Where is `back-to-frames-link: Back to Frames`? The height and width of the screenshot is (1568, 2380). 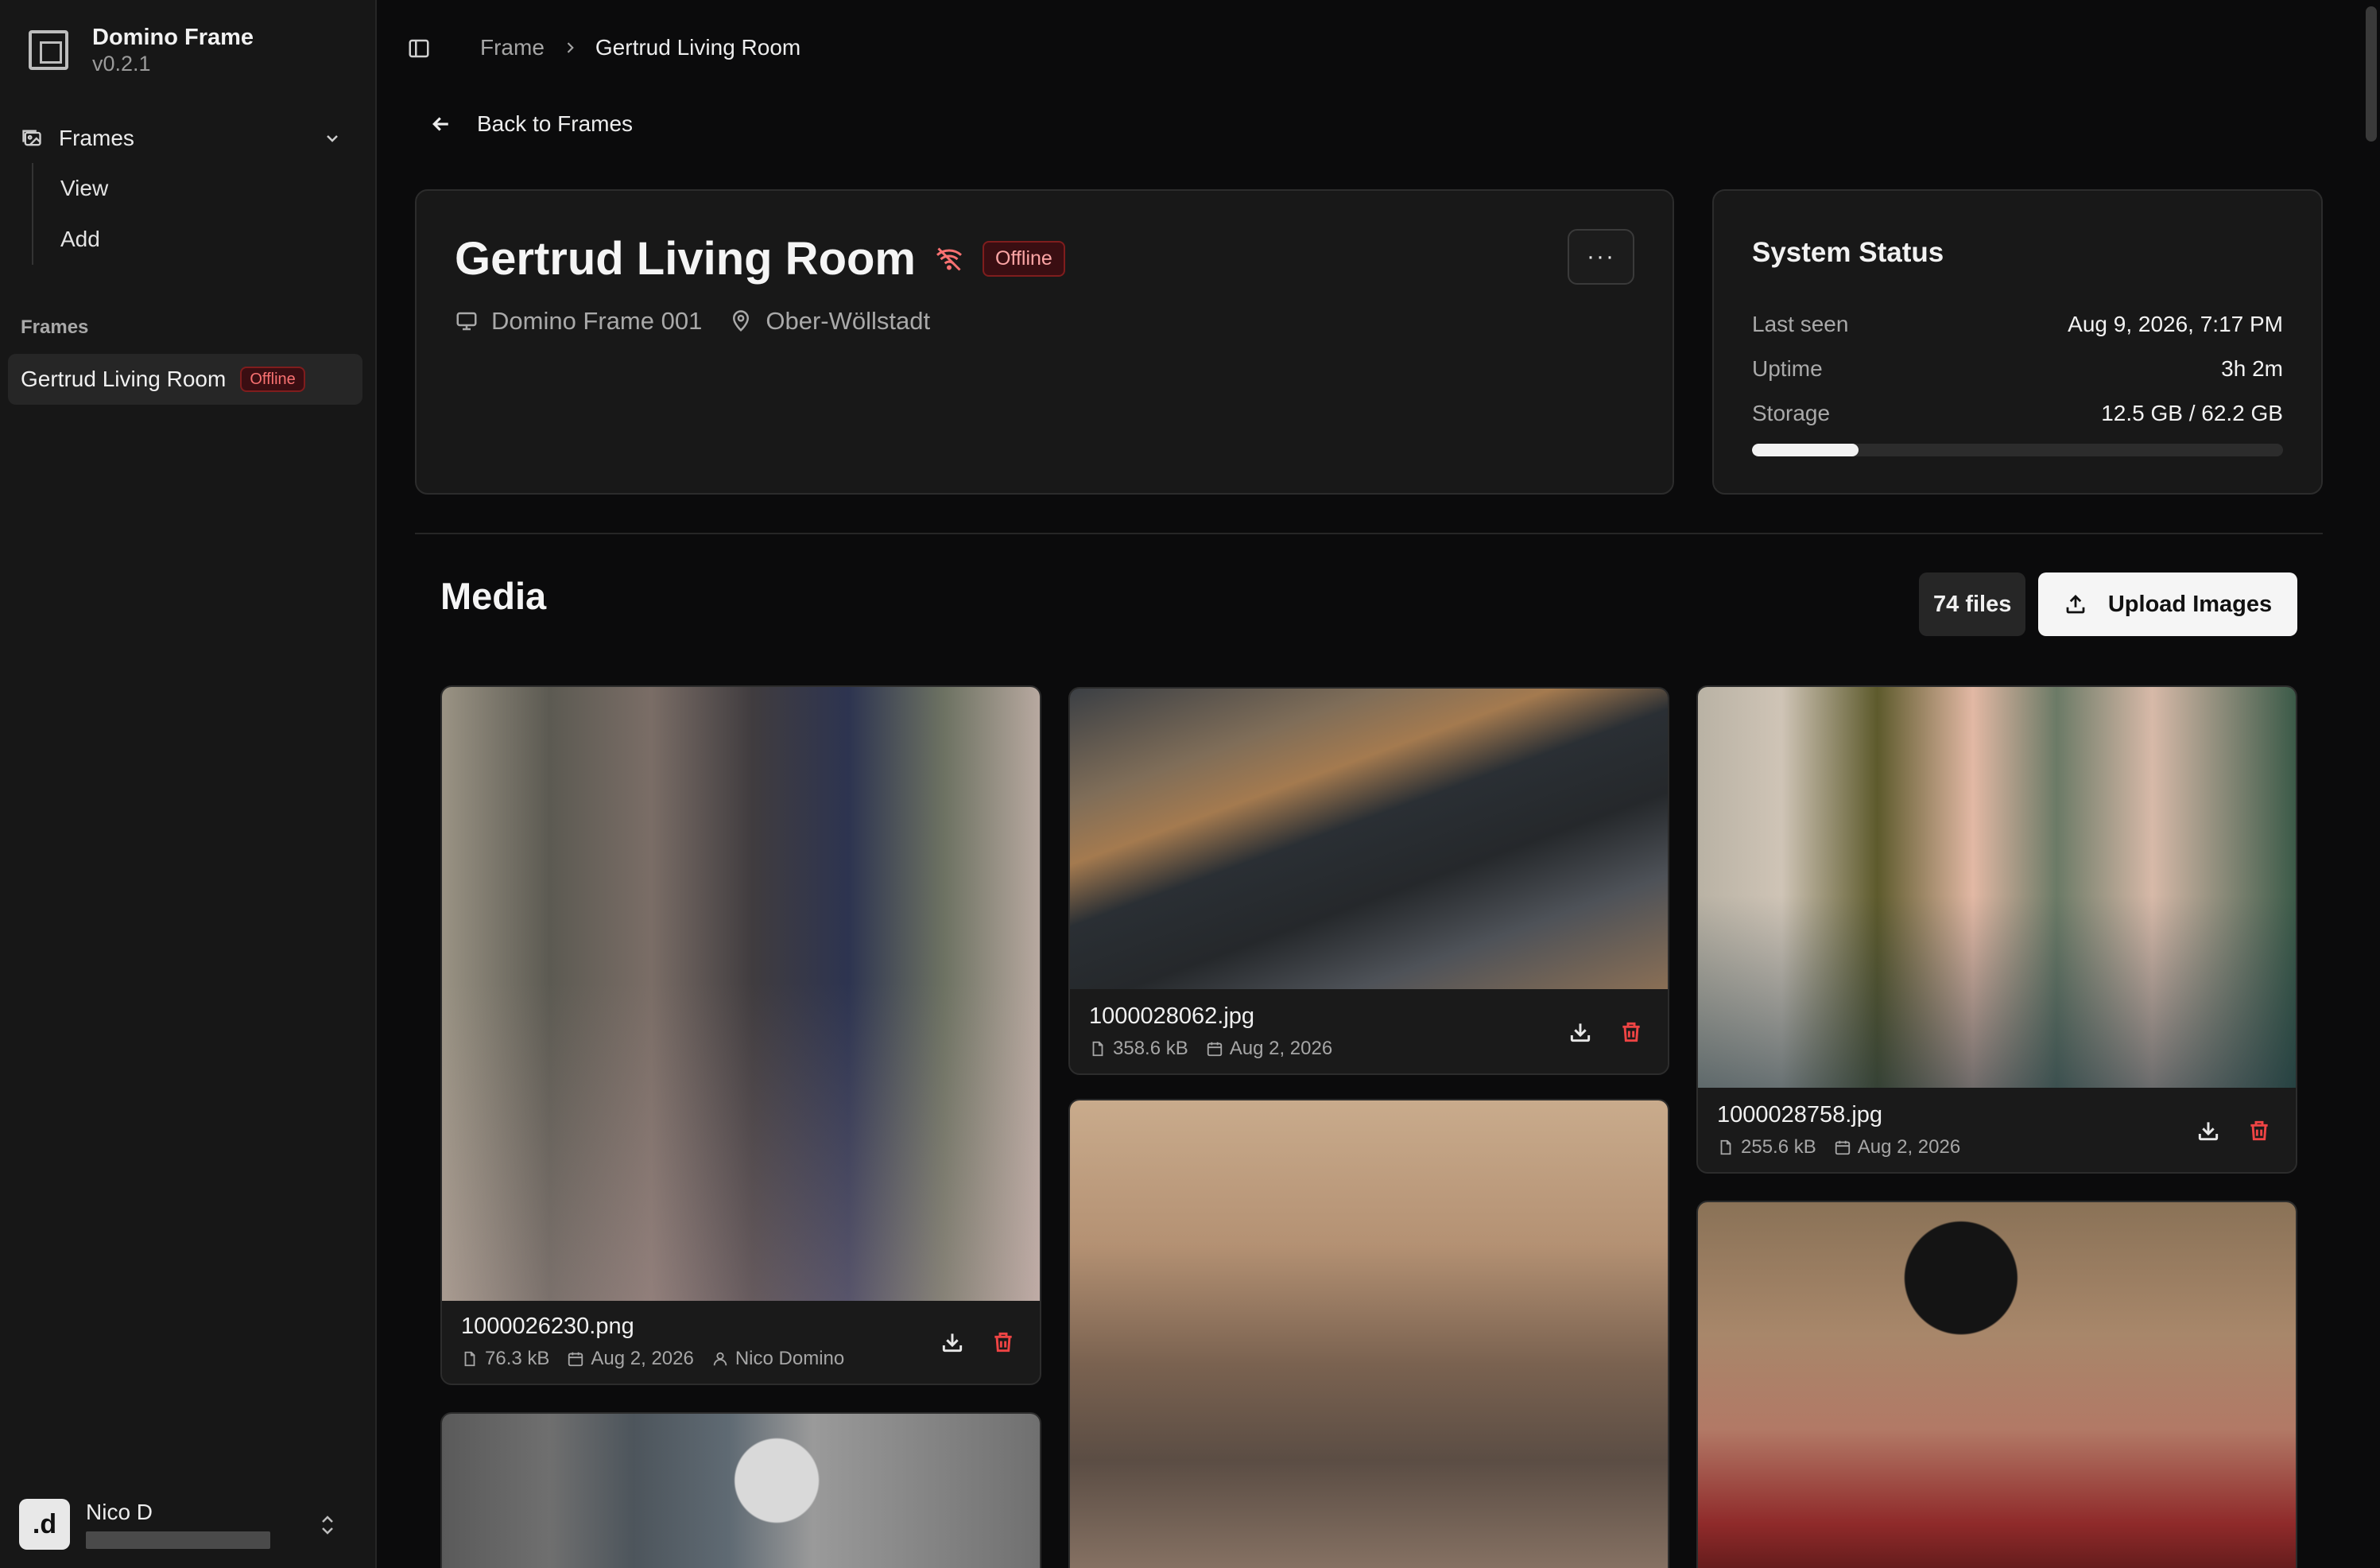 back-to-frames-link: Back to Frames is located at coordinates (531, 124).